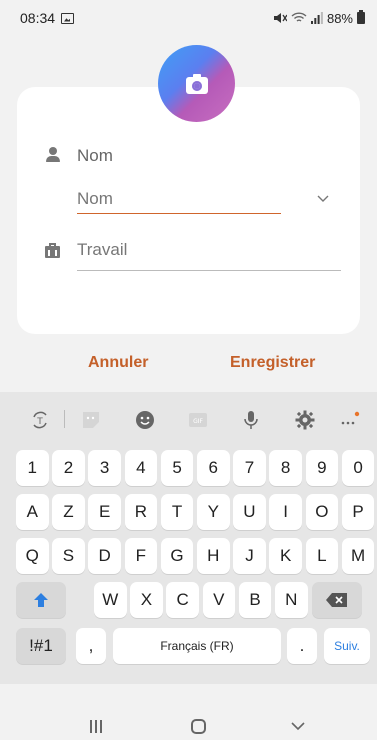  What do you see at coordinates (41, 646) in the screenshot?
I see `symbols-key: !#1` at bounding box center [41, 646].